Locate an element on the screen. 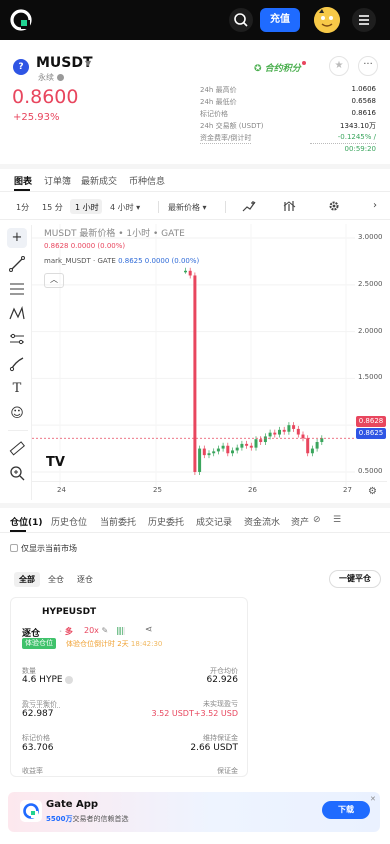 The height and width of the screenshot is (844, 390). measure-tool-icon is located at coordinates (17, 339).